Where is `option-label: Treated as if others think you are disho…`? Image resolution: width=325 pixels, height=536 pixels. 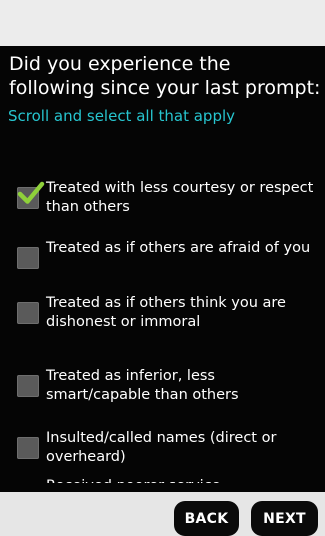
option-label: Treated as if others think you are disho… is located at coordinates (166, 312).